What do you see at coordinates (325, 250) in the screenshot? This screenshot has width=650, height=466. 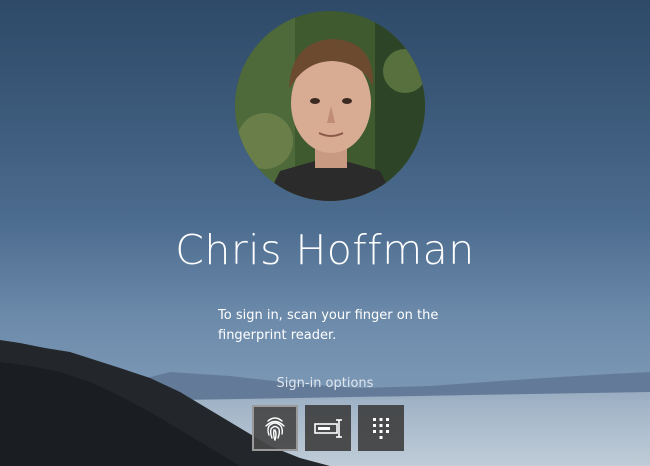 I see `user-name: Chris Hoffman` at bounding box center [325, 250].